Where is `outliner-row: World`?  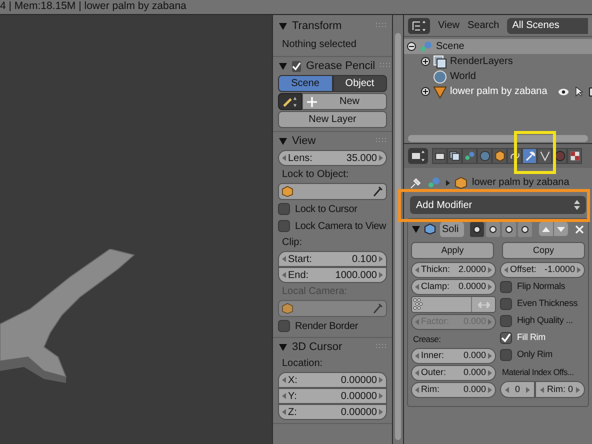 outliner-row: World is located at coordinates (498, 76).